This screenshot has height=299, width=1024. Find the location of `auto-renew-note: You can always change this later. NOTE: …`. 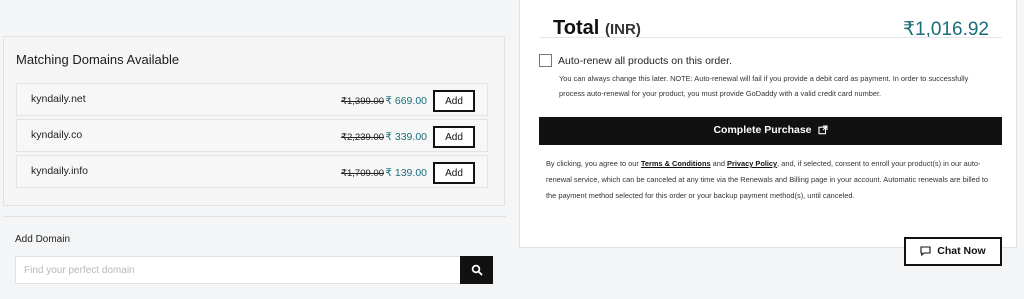

auto-renew-note: You can always change this later. NOTE: … is located at coordinates (764, 86).